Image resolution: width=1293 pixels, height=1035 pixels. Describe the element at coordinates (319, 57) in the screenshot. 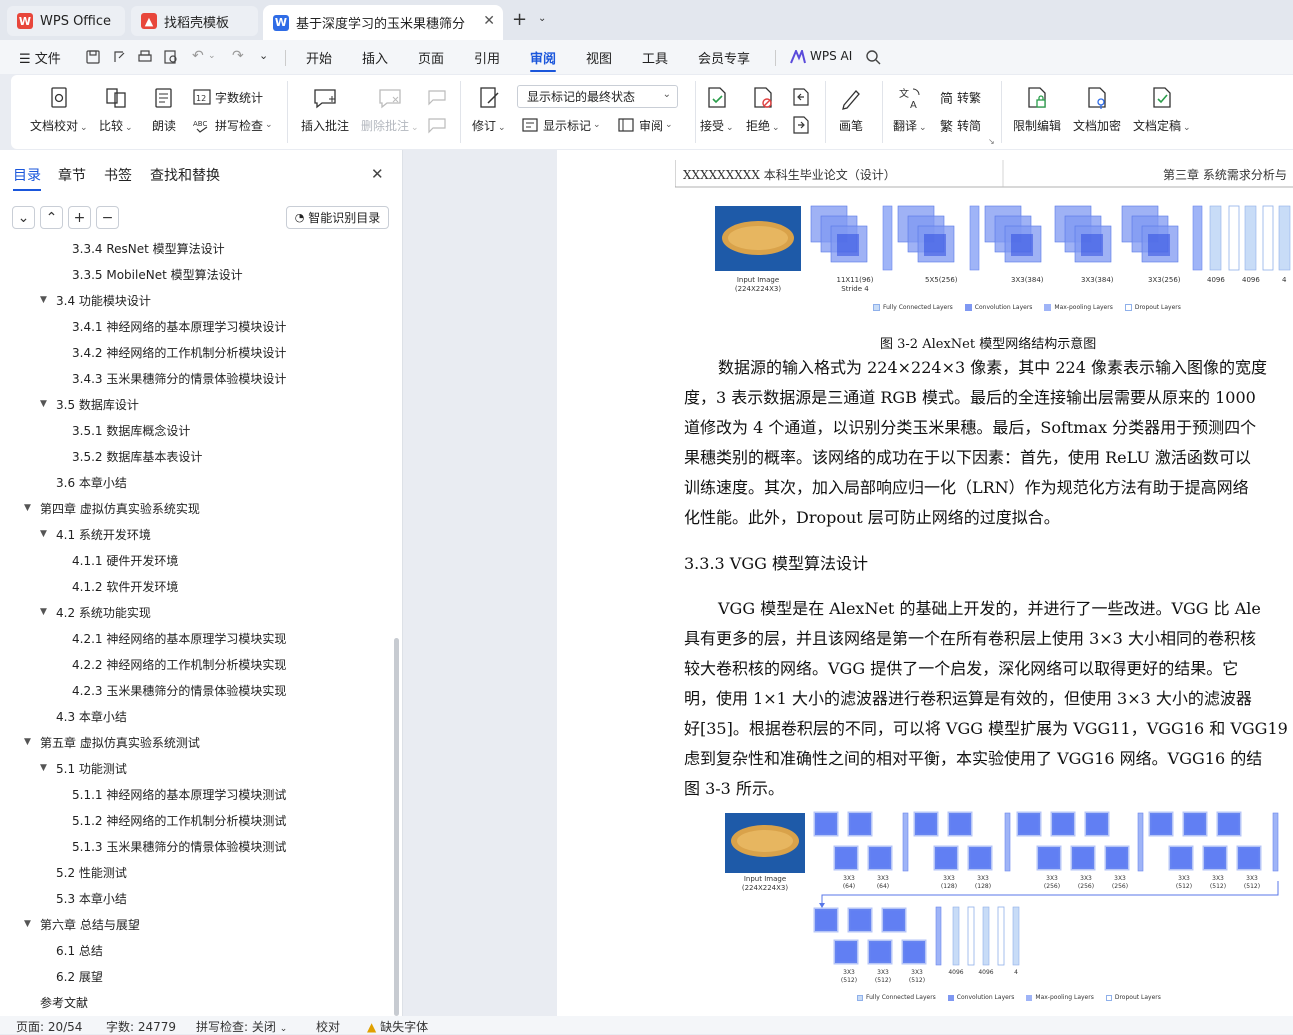

I see `menu-start: 开始` at that location.